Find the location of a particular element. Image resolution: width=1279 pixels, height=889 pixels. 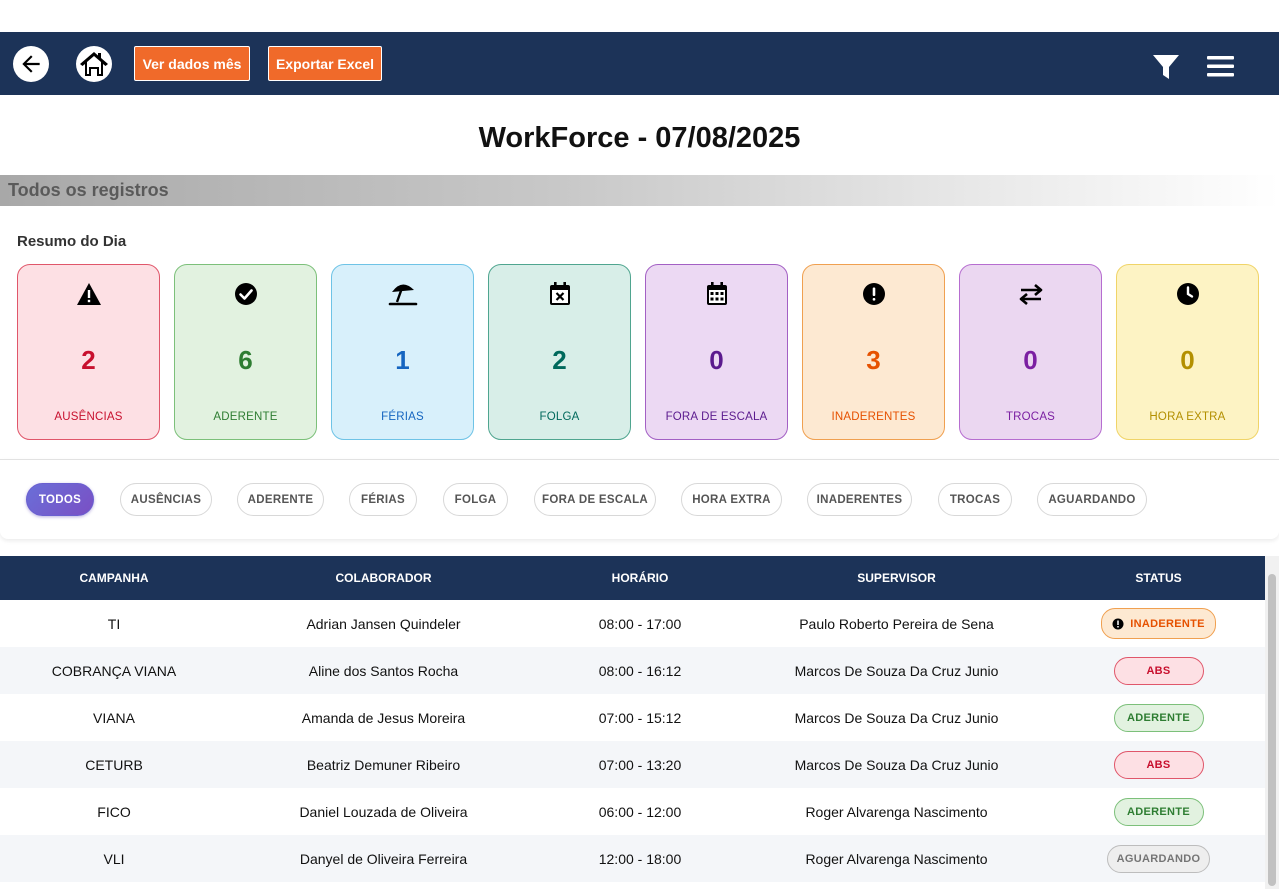

filter-hora-extra: HORA EXTRA is located at coordinates (731, 499).